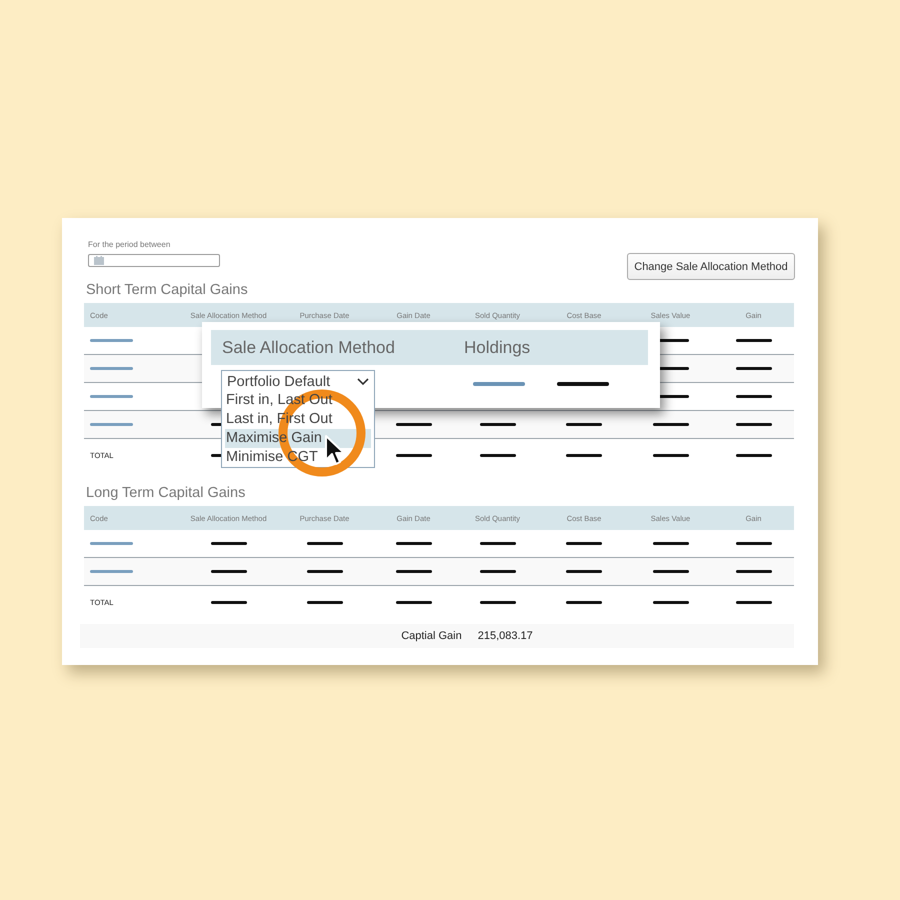  I want to click on change-method-button: Change Sale Allocation Method, so click(711, 266).